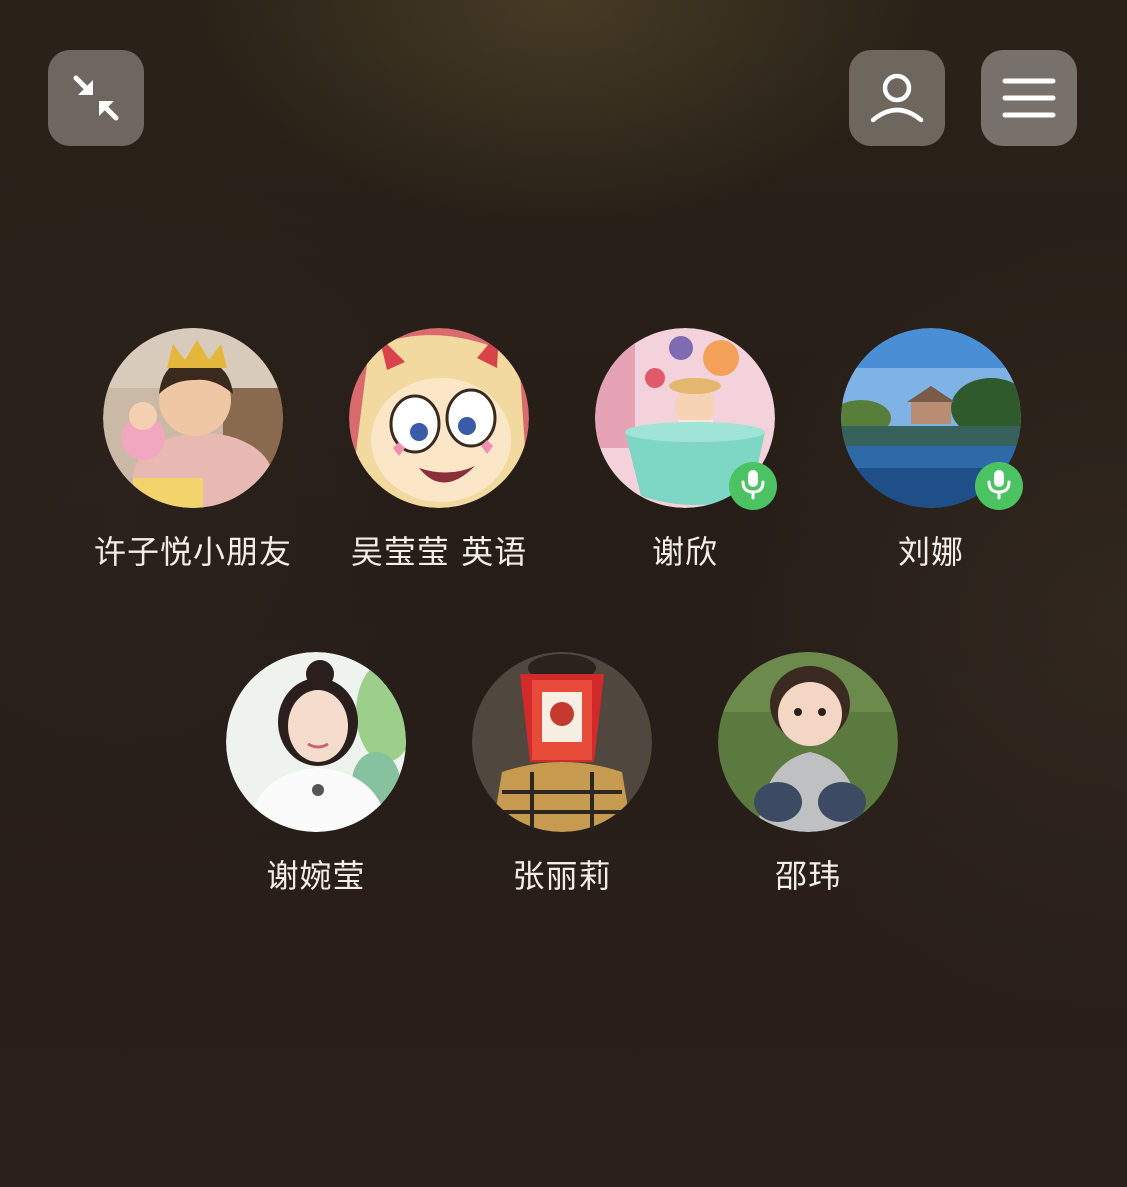 This screenshot has height=1187, width=1127. Describe the element at coordinates (439, 552) in the screenshot. I see `participant-name: 吴莹莹 英语` at that location.